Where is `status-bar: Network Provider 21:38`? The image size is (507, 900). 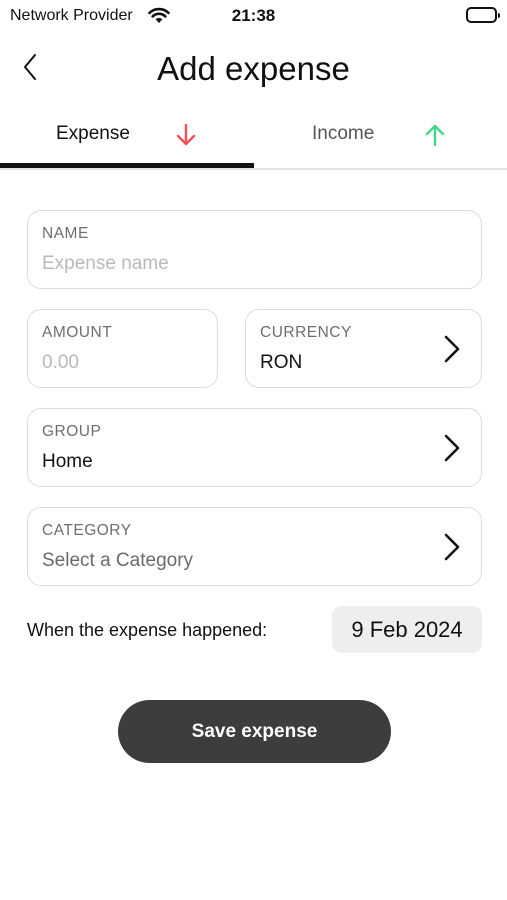
status-bar: Network Provider 21:38 is located at coordinates (253, 17).